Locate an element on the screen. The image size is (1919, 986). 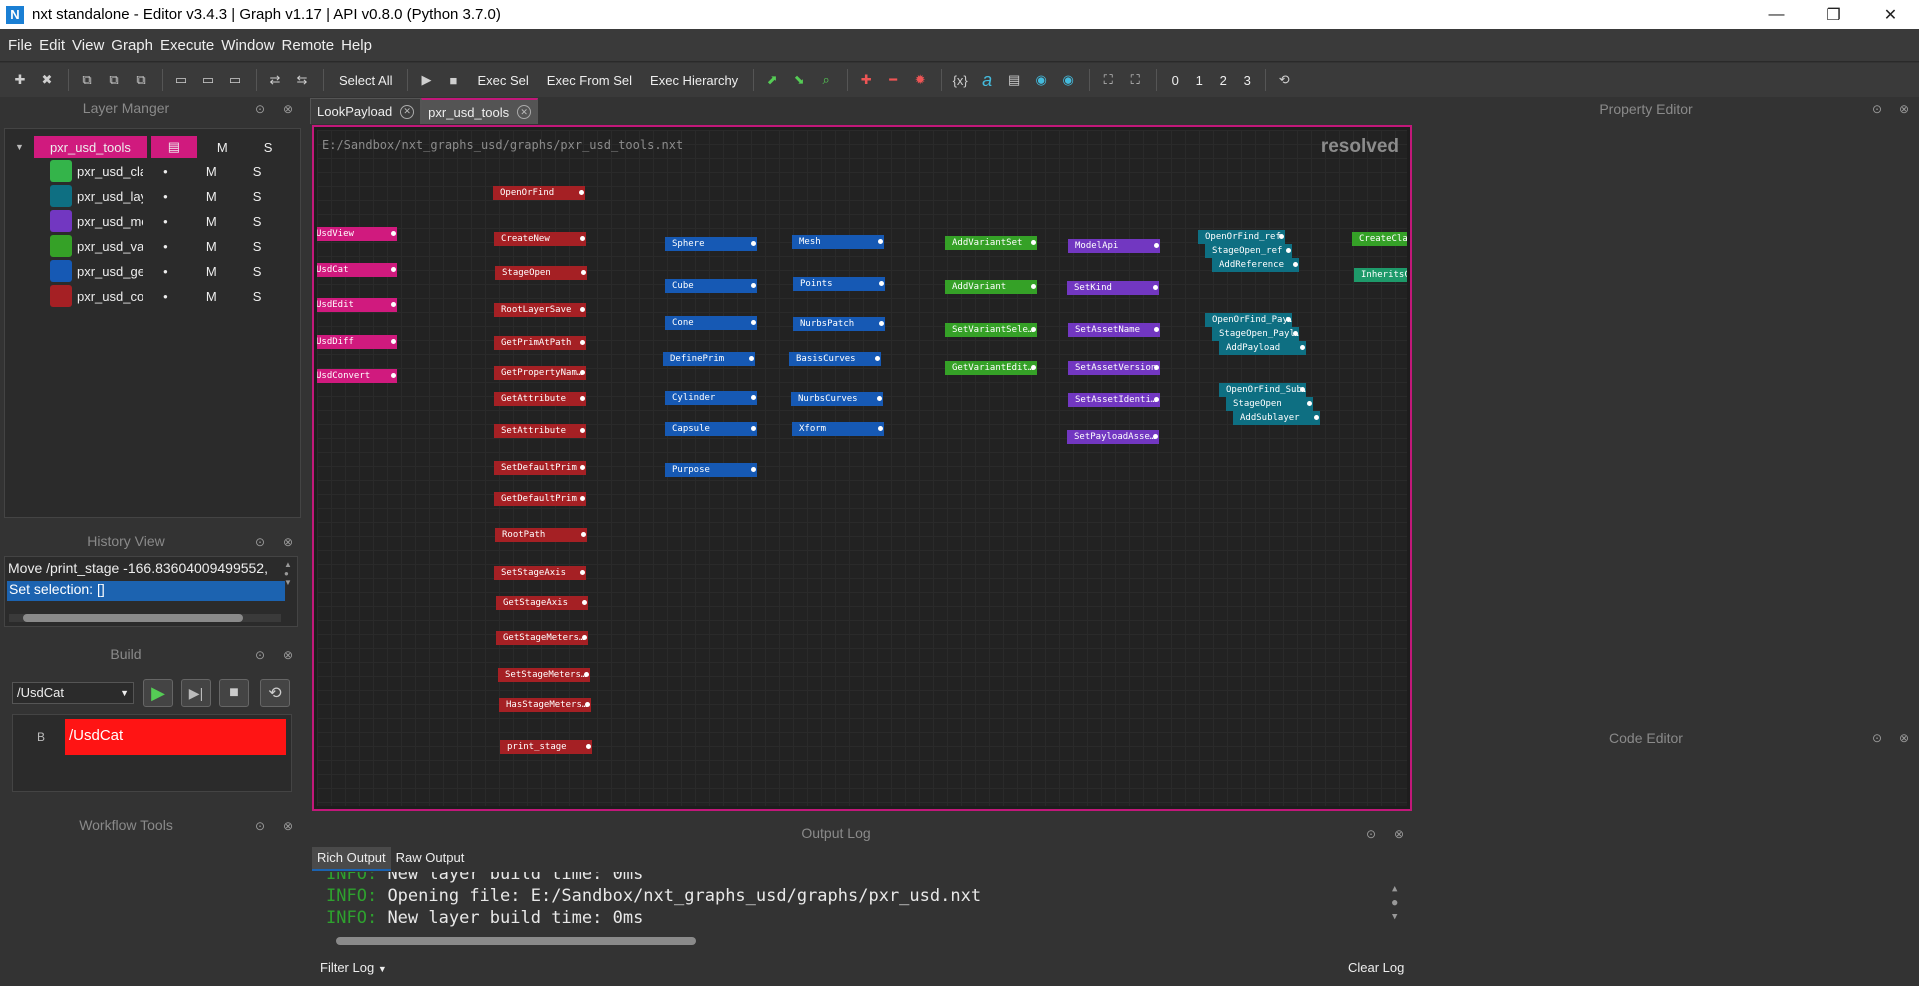
graph-node: StageOpen is located at coordinates (541, 273).